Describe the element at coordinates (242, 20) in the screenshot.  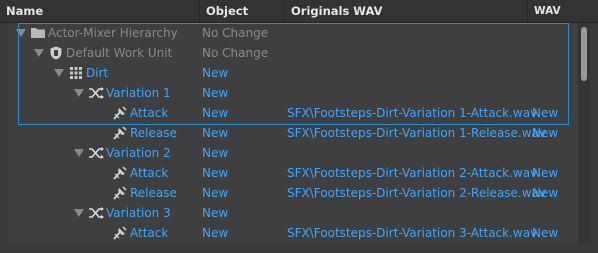
I see `column-object-status-header: Object Status` at that location.